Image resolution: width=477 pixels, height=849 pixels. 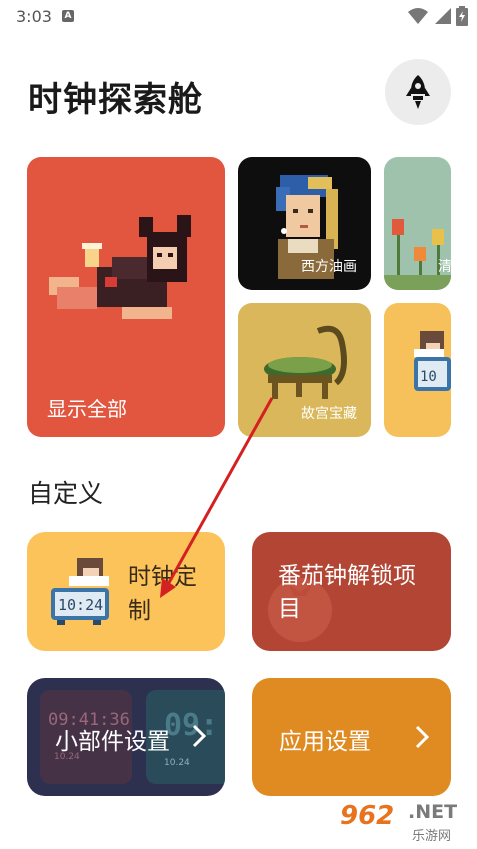 What do you see at coordinates (66, 493) in the screenshot?
I see `custom-section-title: 自定义` at bounding box center [66, 493].